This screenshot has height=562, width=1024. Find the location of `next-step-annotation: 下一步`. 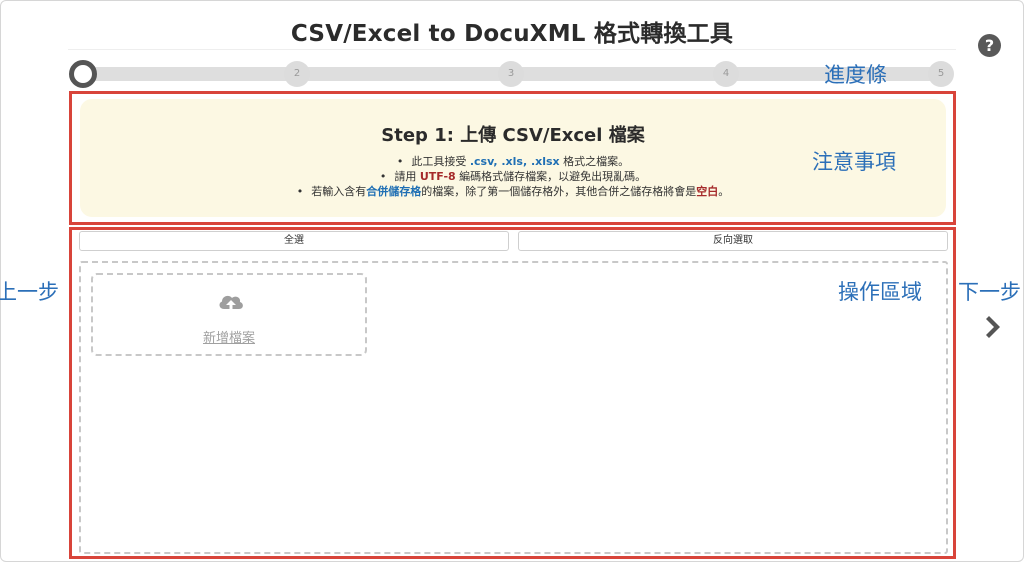

next-step-annotation: 下一步 is located at coordinates (989, 292).